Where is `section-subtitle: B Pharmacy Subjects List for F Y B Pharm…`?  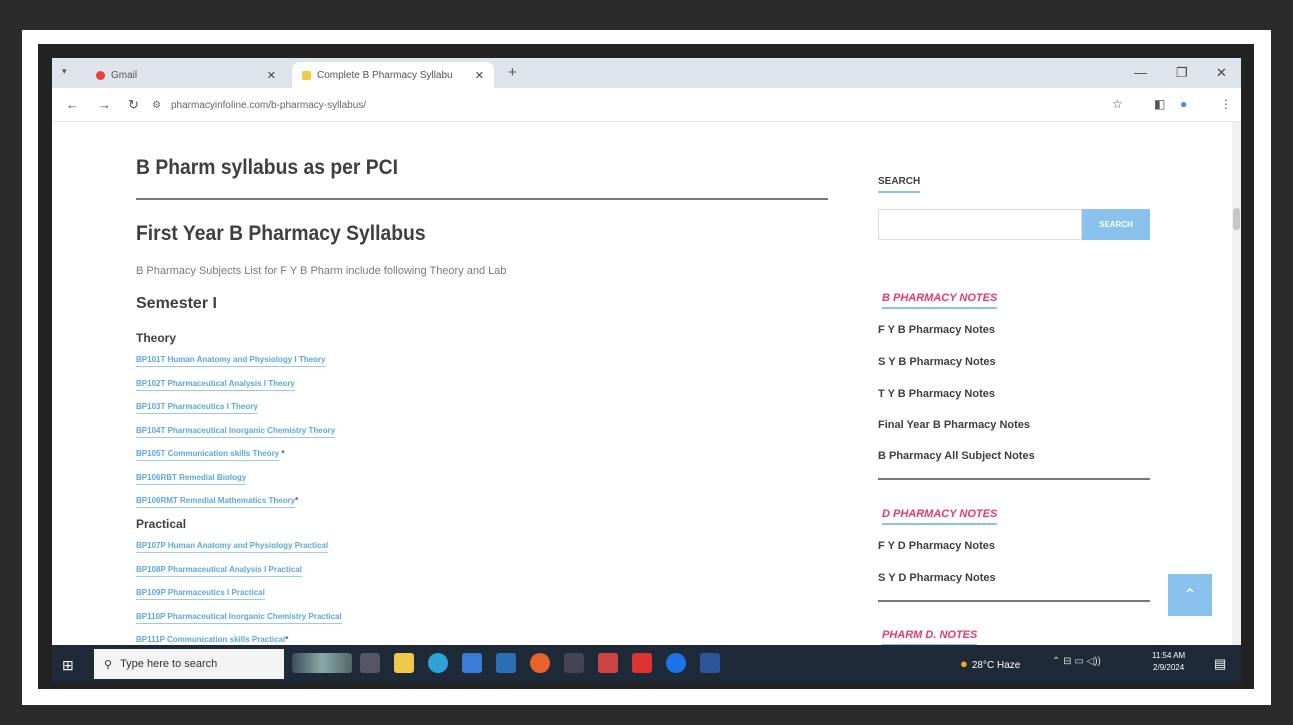
section-subtitle: B Pharmacy Subjects List for F Y B Pharm… is located at coordinates (321, 271).